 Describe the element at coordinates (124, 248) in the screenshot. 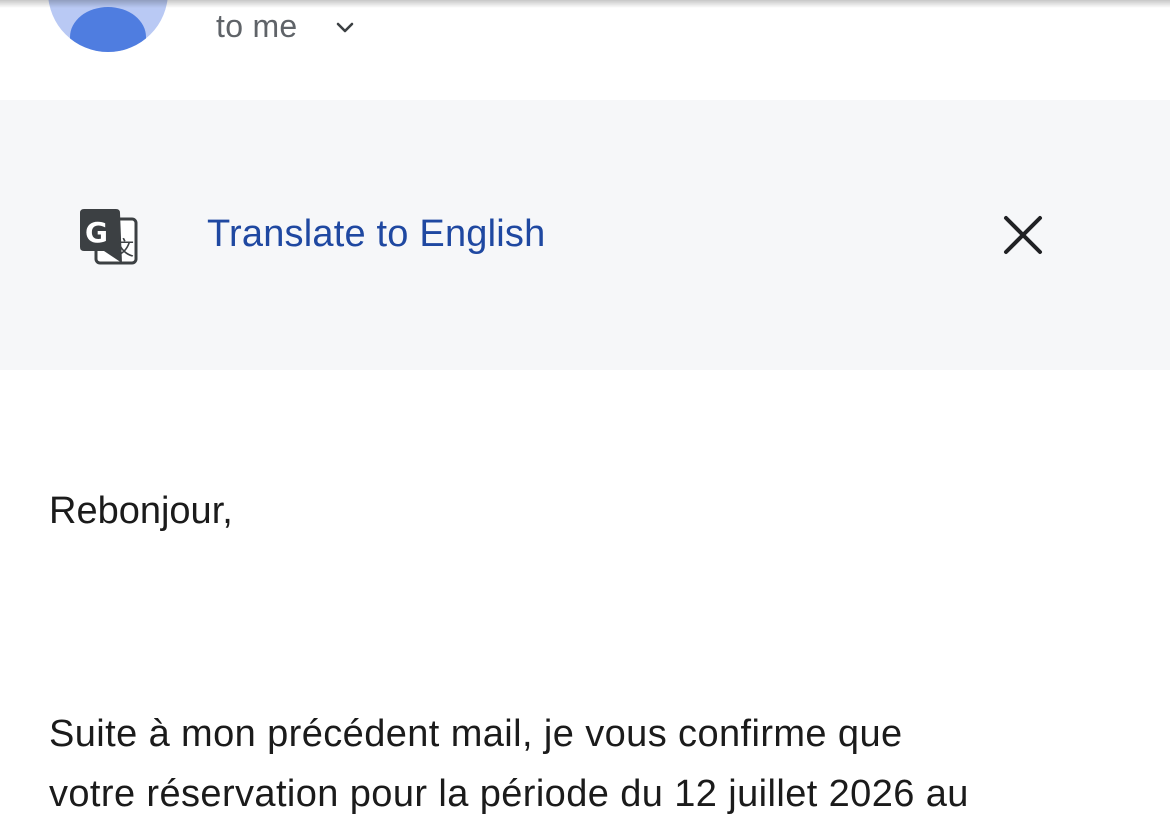

I see `svg-text: 文` at that location.